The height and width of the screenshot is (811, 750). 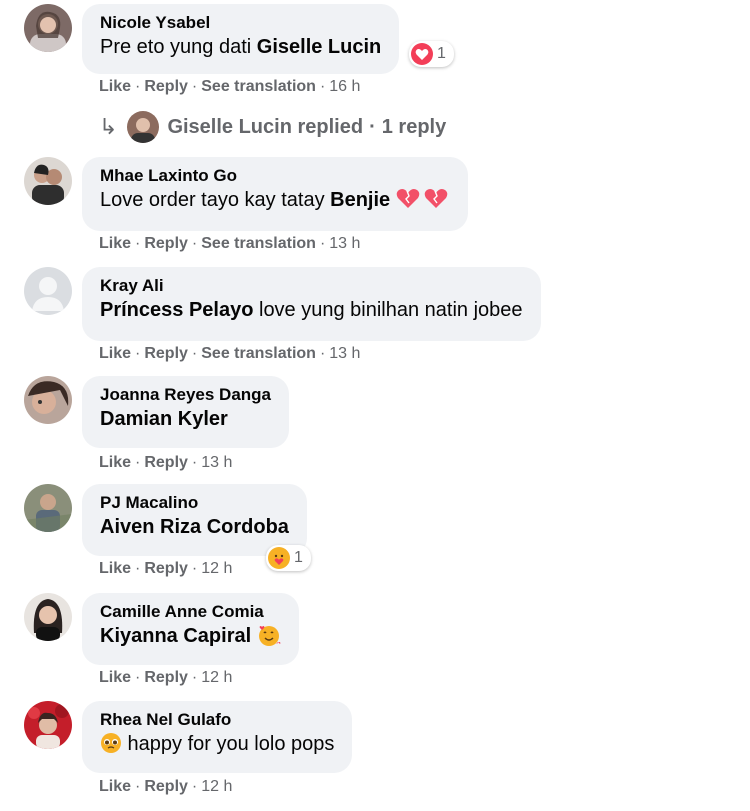 What do you see at coordinates (319, 47) in the screenshot?
I see `mention-link: Giselle Lucin` at bounding box center [319, 47].